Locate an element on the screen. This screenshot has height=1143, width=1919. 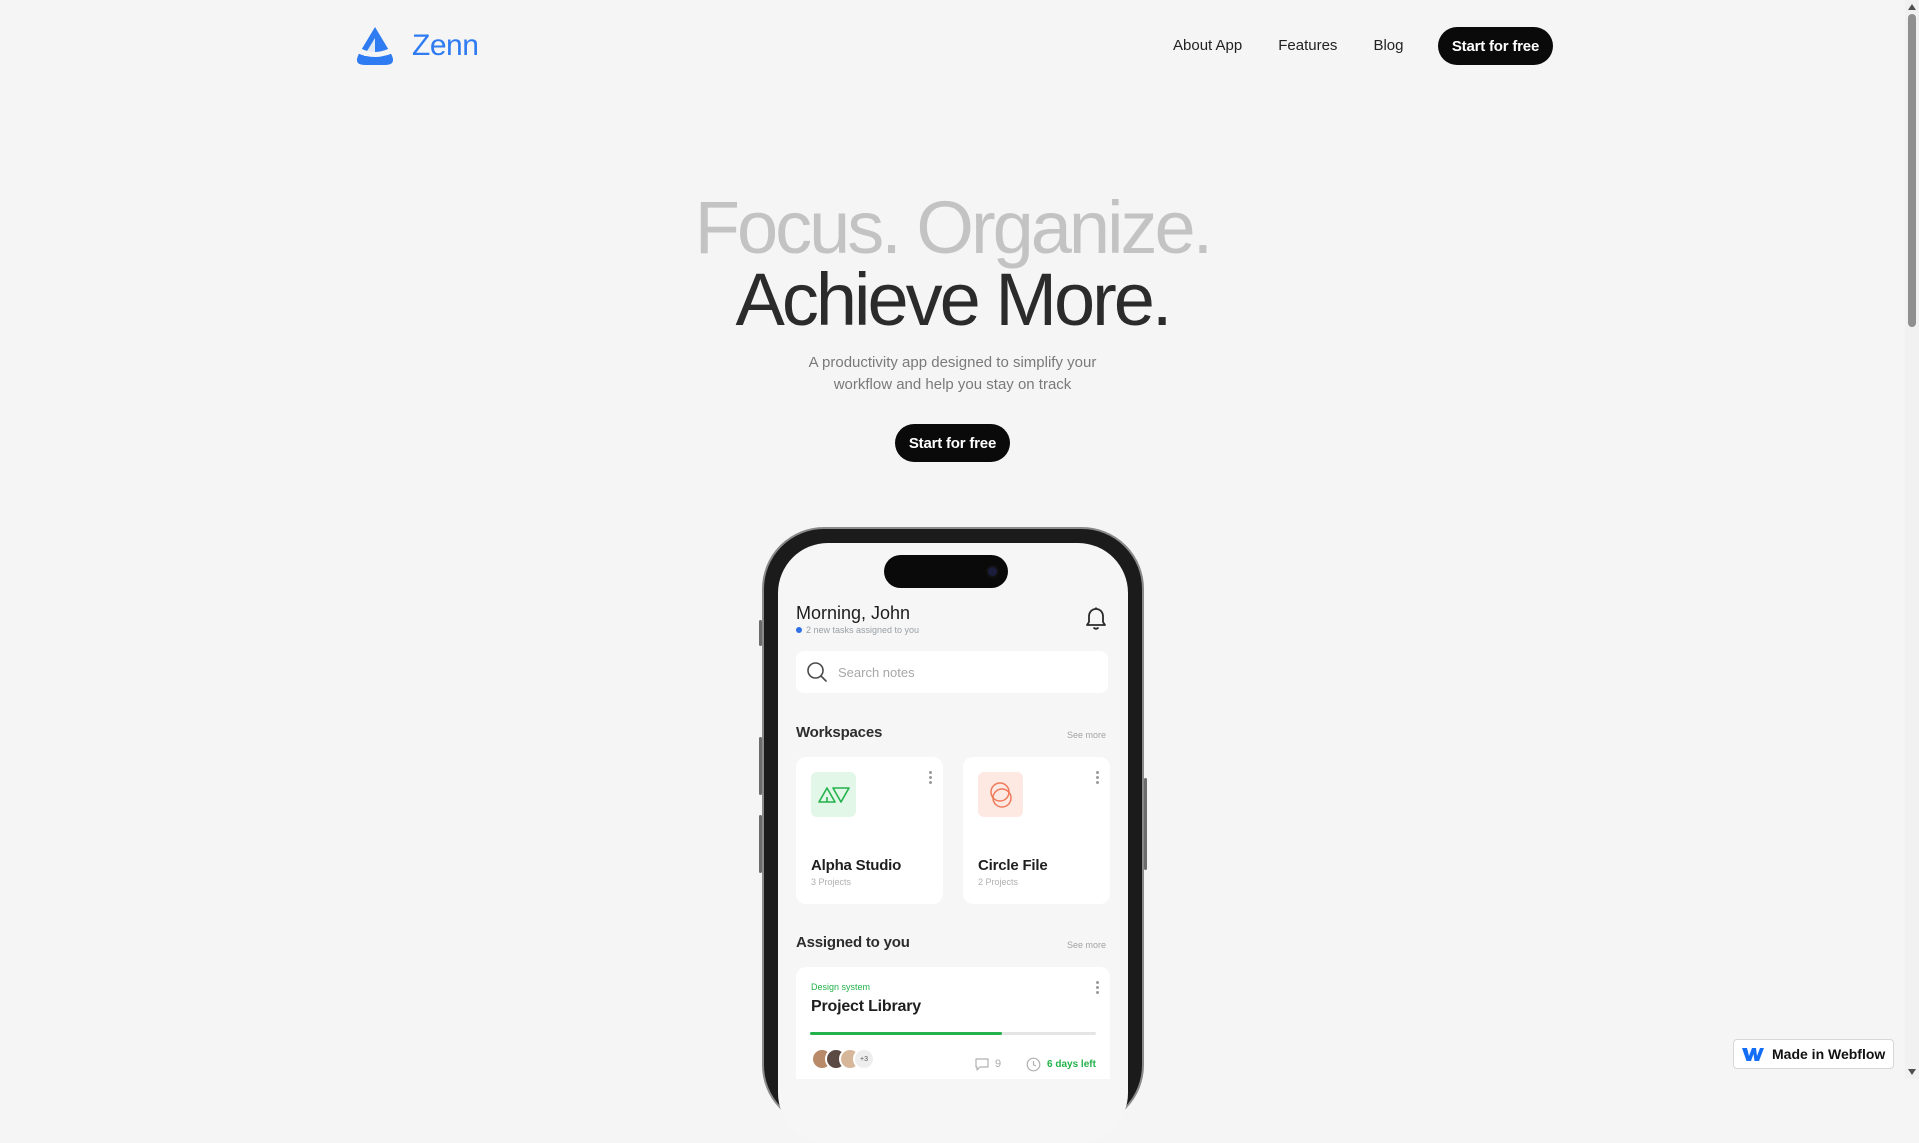
new-tasks-notice: 2 new tasks assigned to you is located at coordinates (857, 630).